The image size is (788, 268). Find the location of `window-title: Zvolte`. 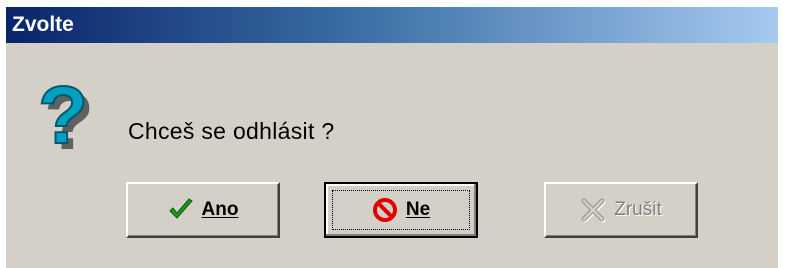

window-title: Zvolte is located at coordinates (43, 24).